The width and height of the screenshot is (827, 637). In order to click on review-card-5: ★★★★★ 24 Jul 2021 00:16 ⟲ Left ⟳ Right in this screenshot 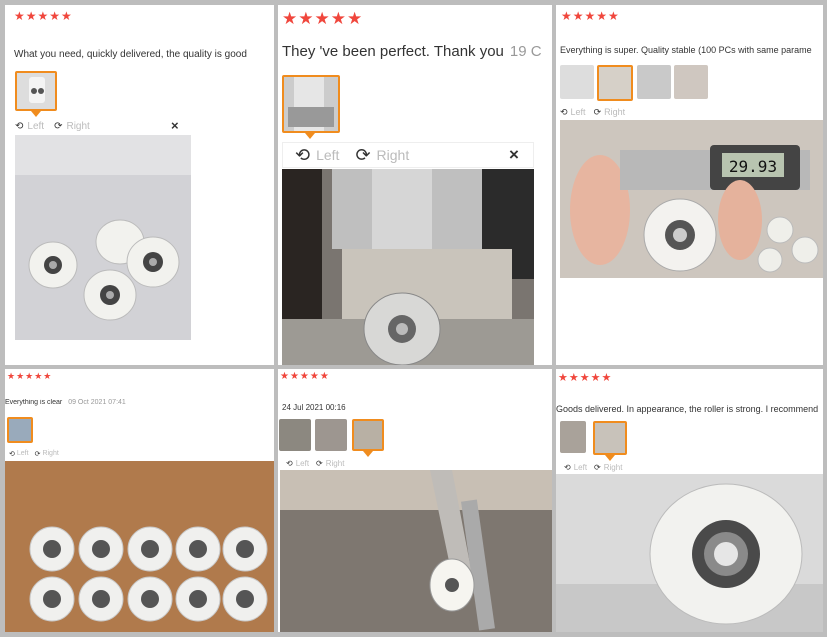, I will do `click(415, 500)`.